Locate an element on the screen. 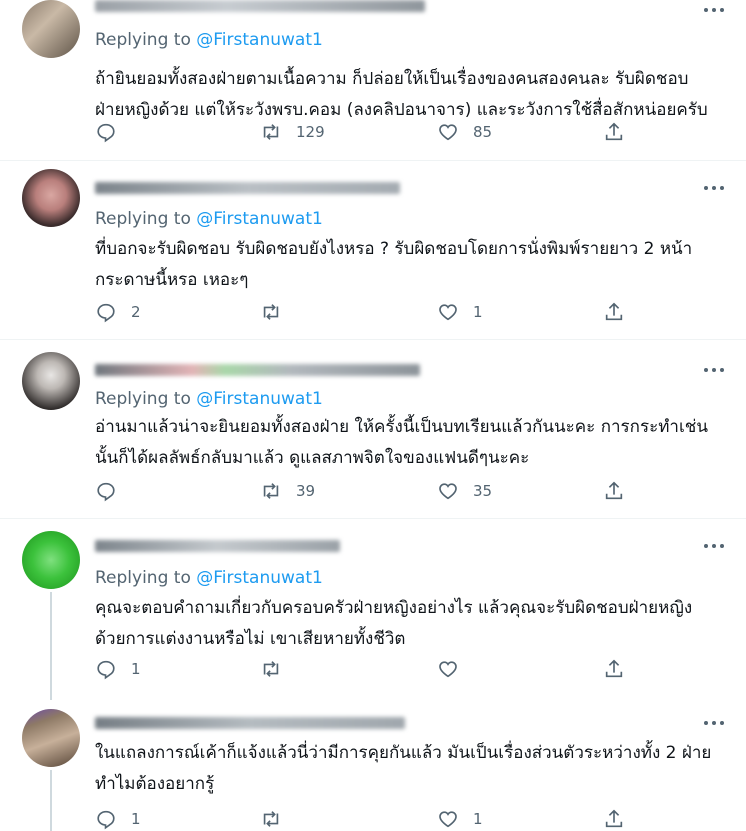 This screenshot has height=831, width=746. action-bar: 129 85 is located at coordinates (375, 132).